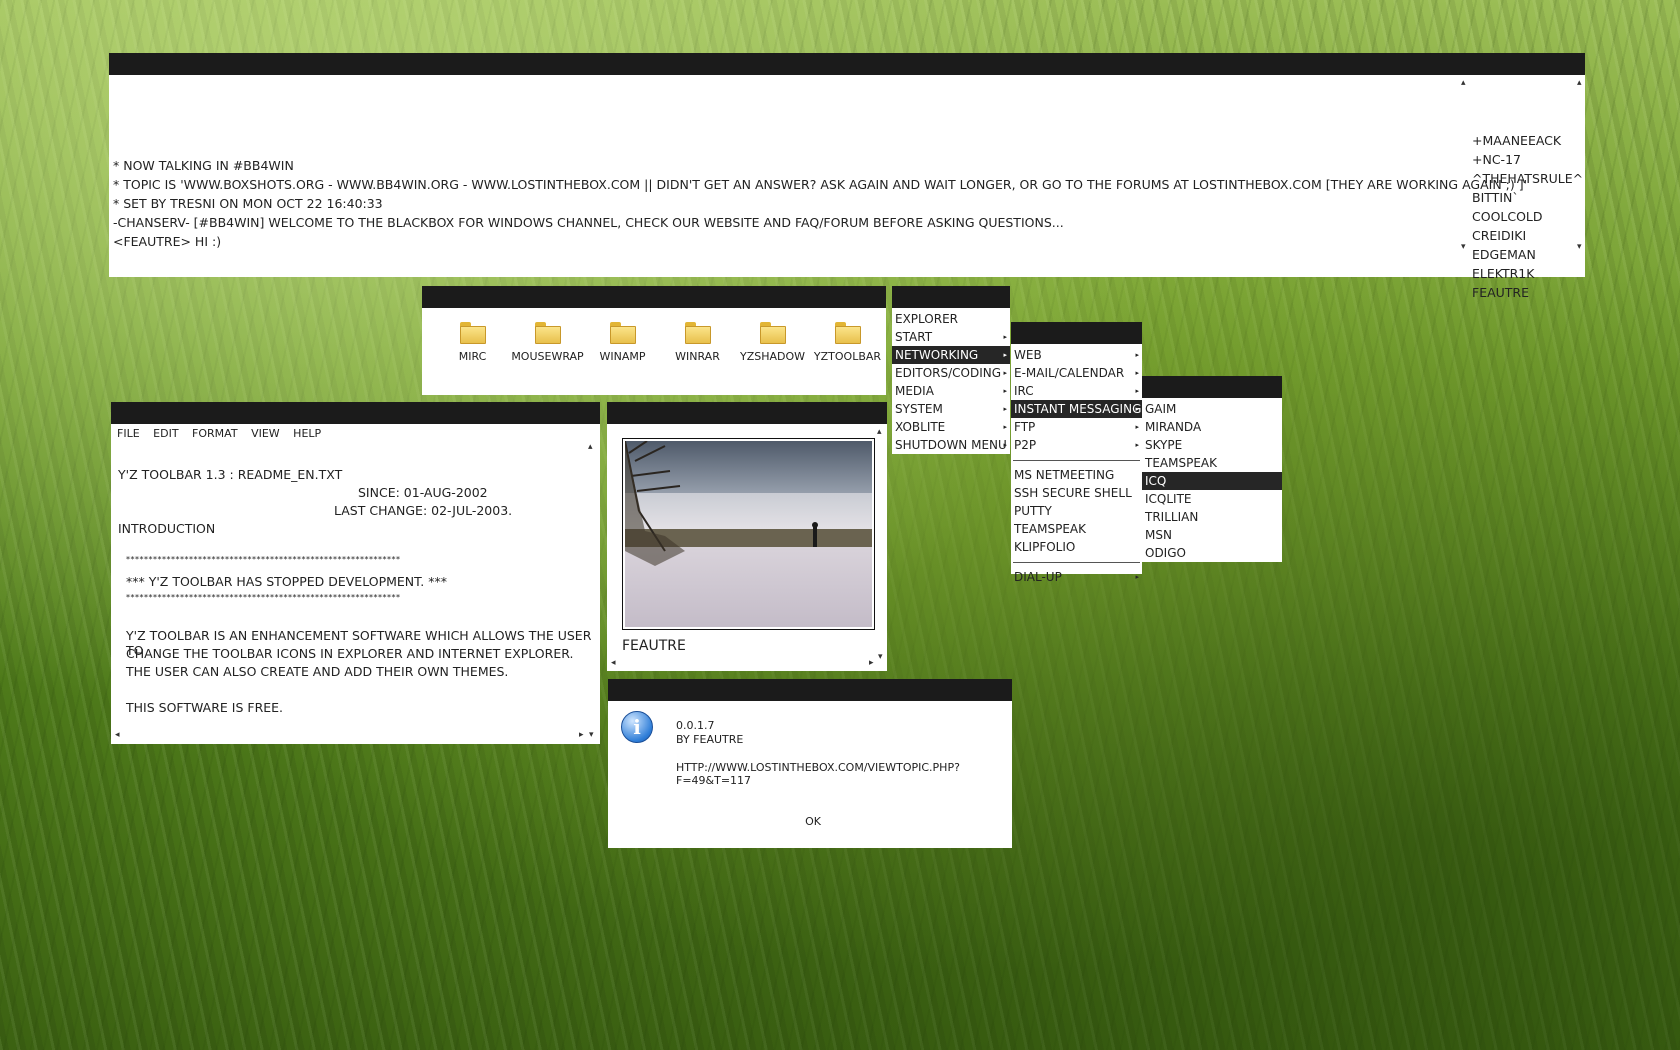 This screenshot has height=1050, width=1680. What do you see at coordinates (748, 533) in the screenshot?
I see `beach-photo` at bounding box center [748, 533].